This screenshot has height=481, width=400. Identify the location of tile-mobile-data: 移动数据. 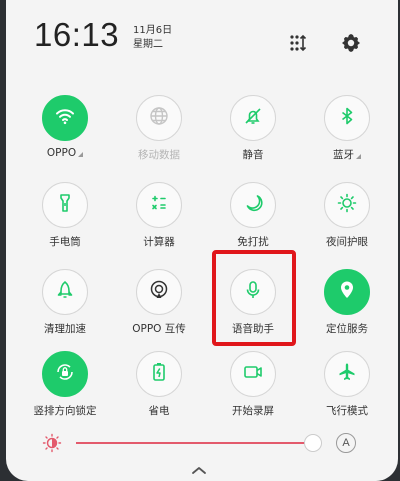
(159, 133).